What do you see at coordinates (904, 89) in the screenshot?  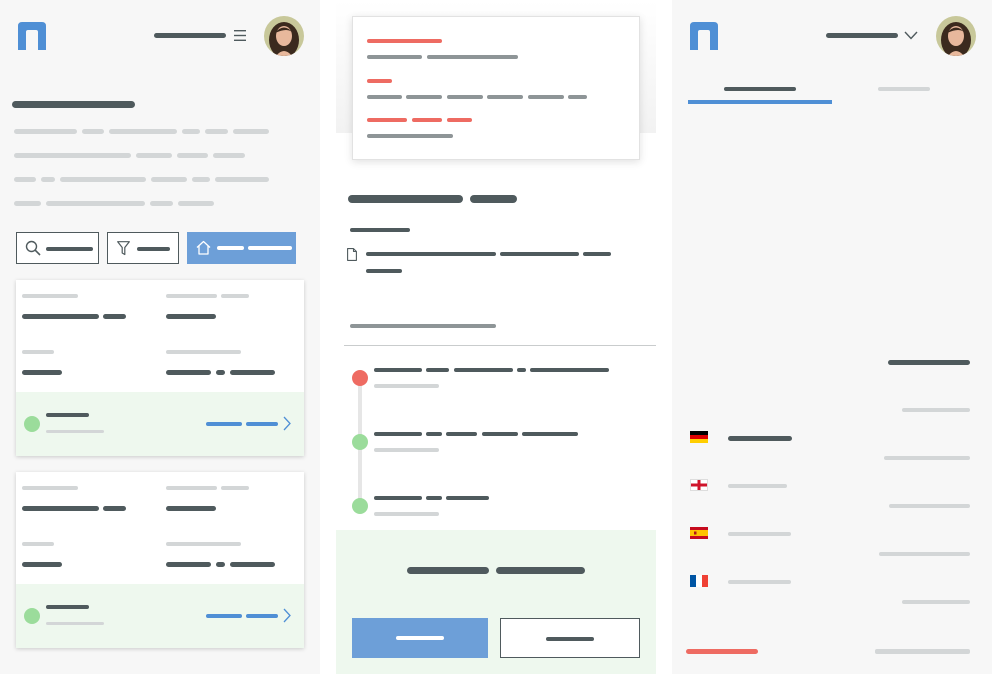 I see `tab-second` at bounding box center [904, 89].